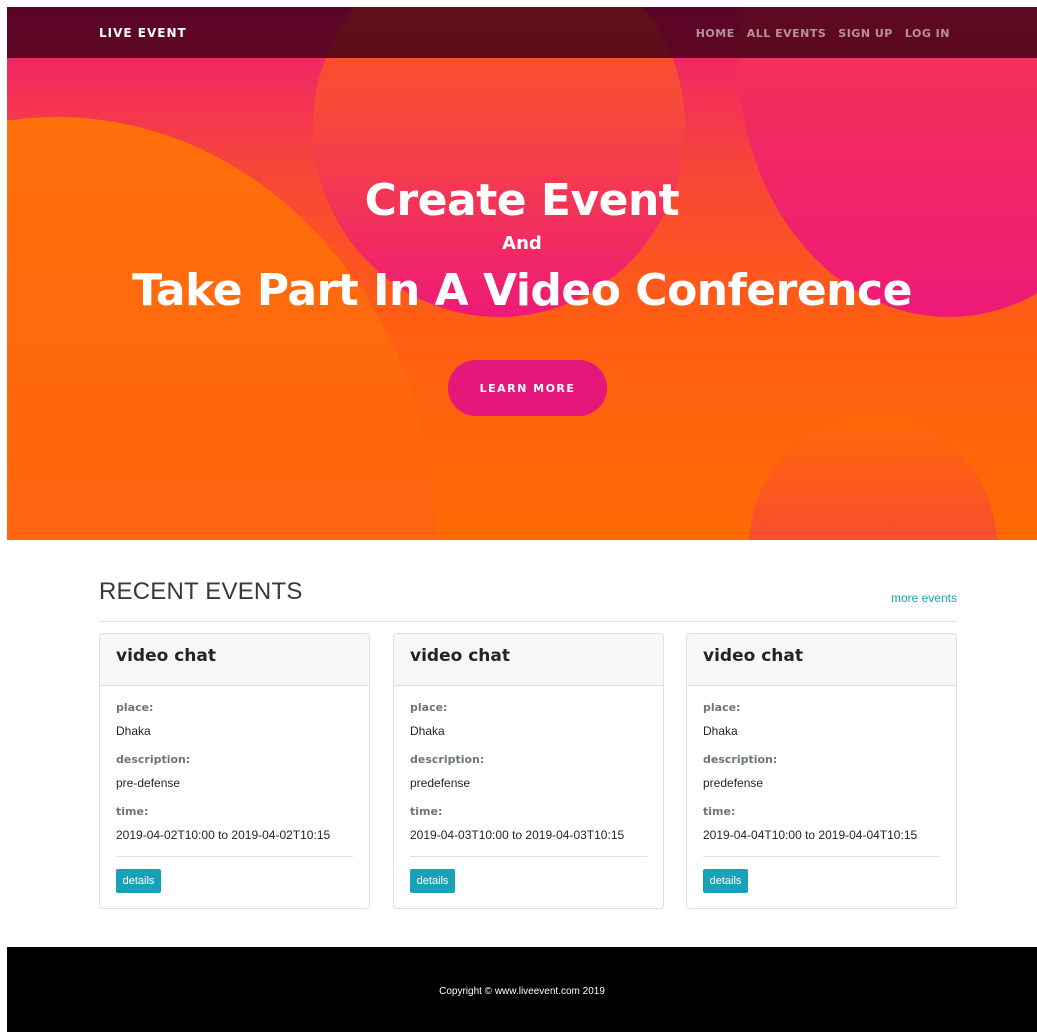  I want to click on nav-link-all-events: ALL EVENTS, so click(787, 33).